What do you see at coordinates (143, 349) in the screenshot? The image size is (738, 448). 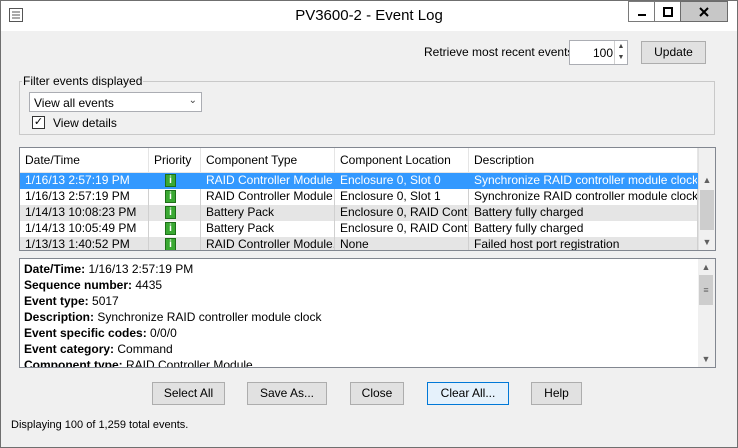 I see `detail-value: Command` at bounding box center [143, 349].